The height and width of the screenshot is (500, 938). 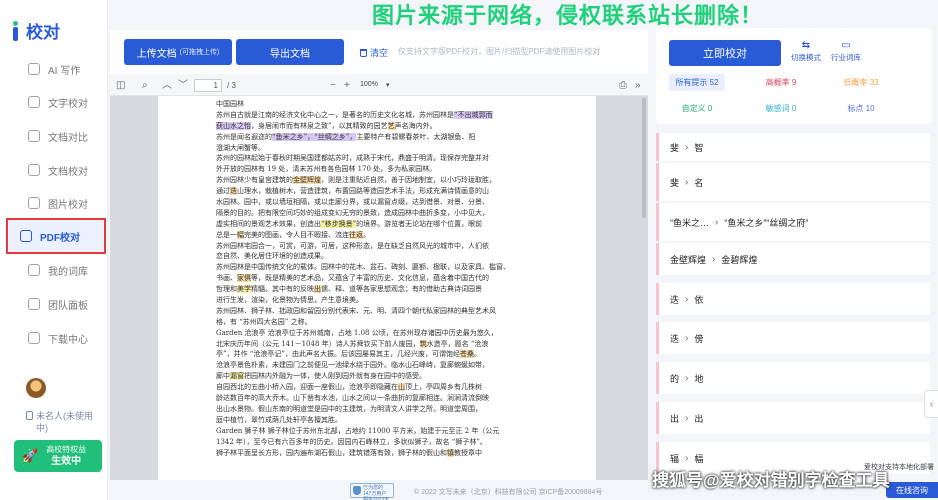 What do you see at coordinates (846, 51) in the screenshot?
I see `industry-lexicon-button: ▭ 行业词库` at bounding box center [846, 51].